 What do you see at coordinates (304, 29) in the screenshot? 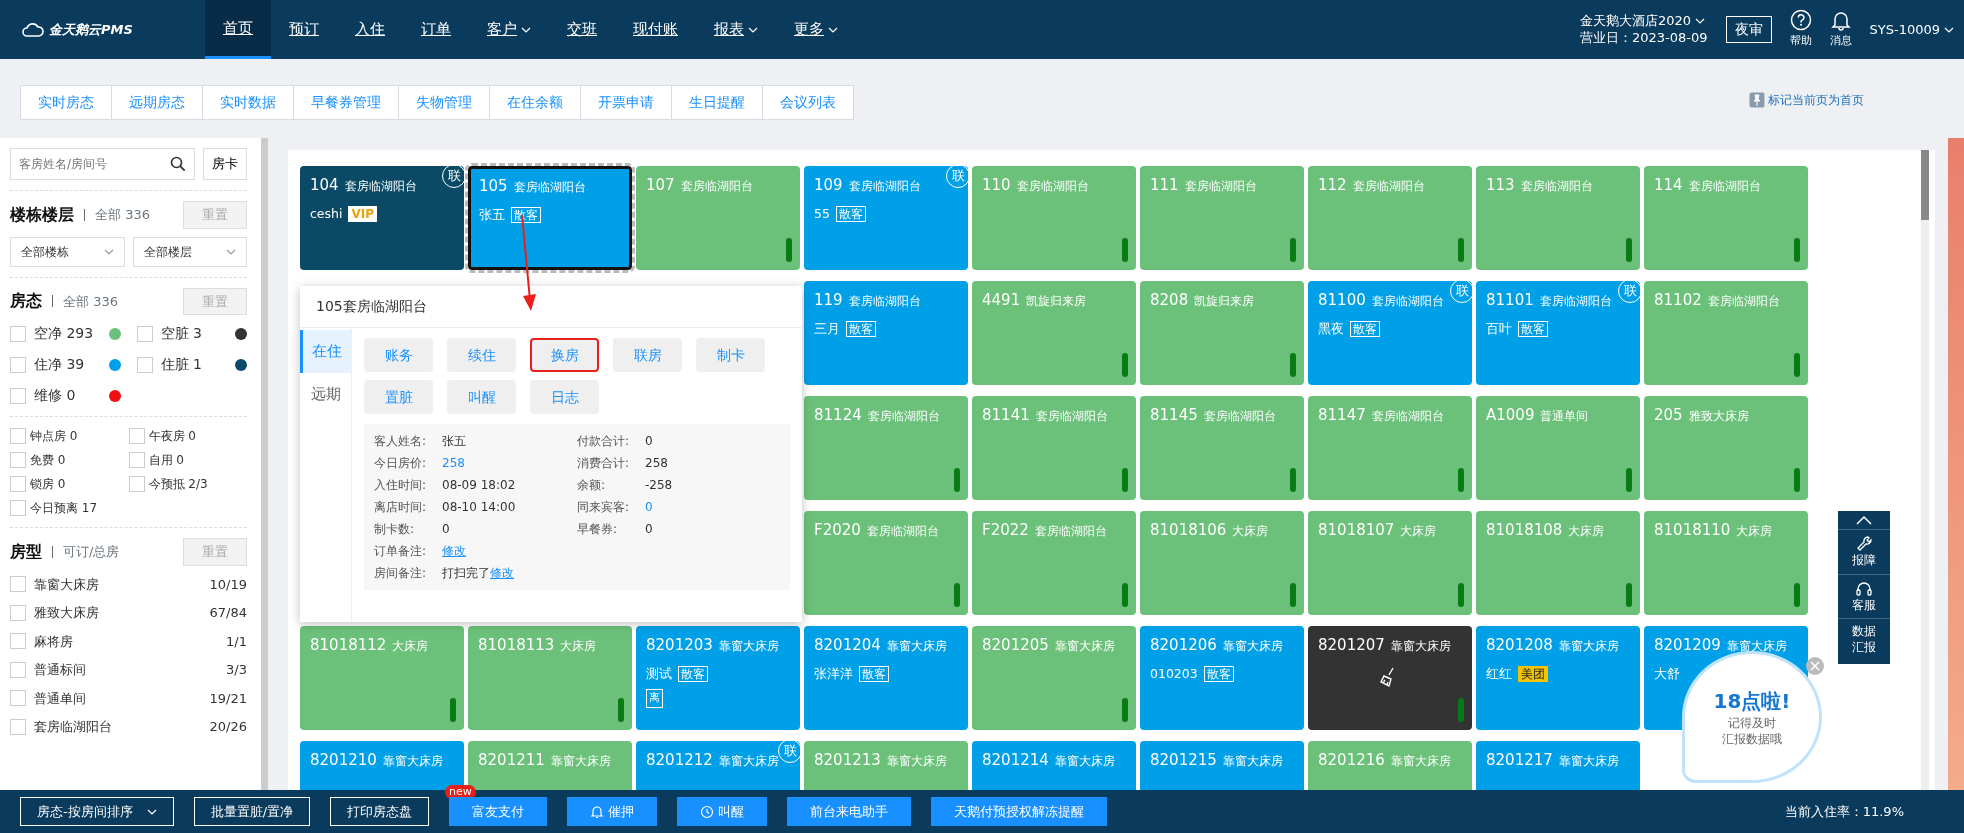
I see `nav-menu-item: 预订` at bounding box center [304, 29].